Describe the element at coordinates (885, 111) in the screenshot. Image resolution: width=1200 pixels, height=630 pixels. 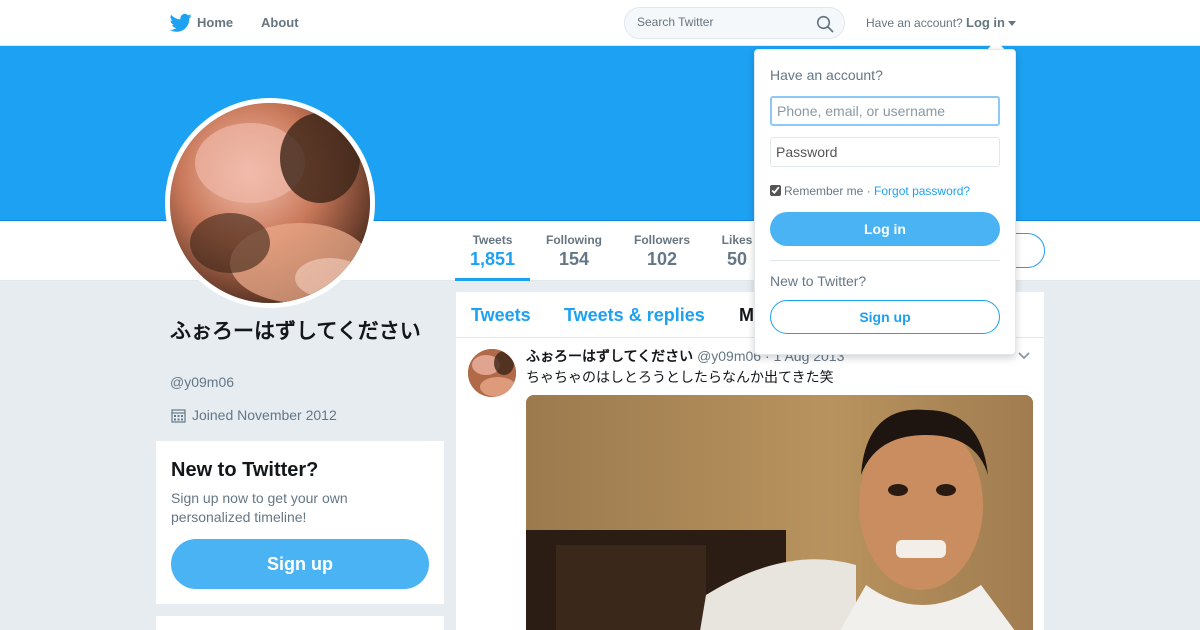
I see `username-field` at that location.